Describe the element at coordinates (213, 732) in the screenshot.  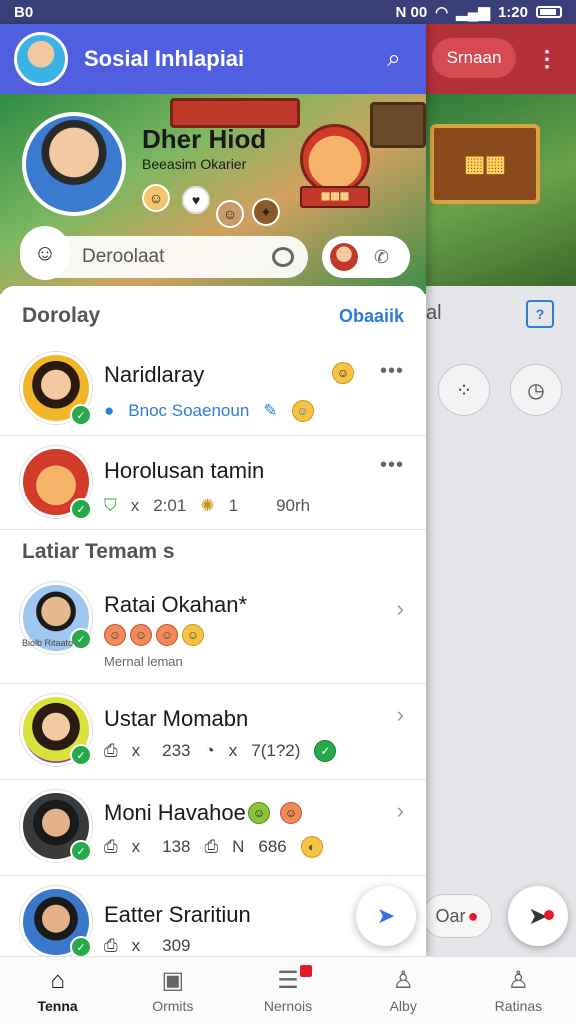
I see `list-item: ✓ Ustar Momabn ⎙ x 233 ◔ x 7(1?2) ✓ ›` at that location.